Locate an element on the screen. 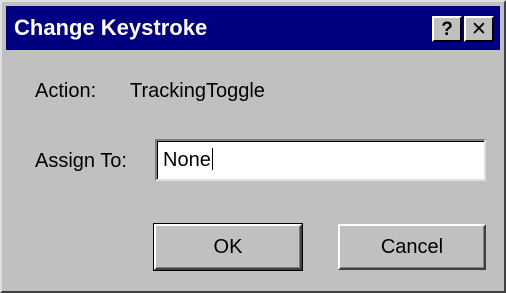 This screenshot has width=506, height=293. close-icon: ✕ is located at coordinates (479, 29).